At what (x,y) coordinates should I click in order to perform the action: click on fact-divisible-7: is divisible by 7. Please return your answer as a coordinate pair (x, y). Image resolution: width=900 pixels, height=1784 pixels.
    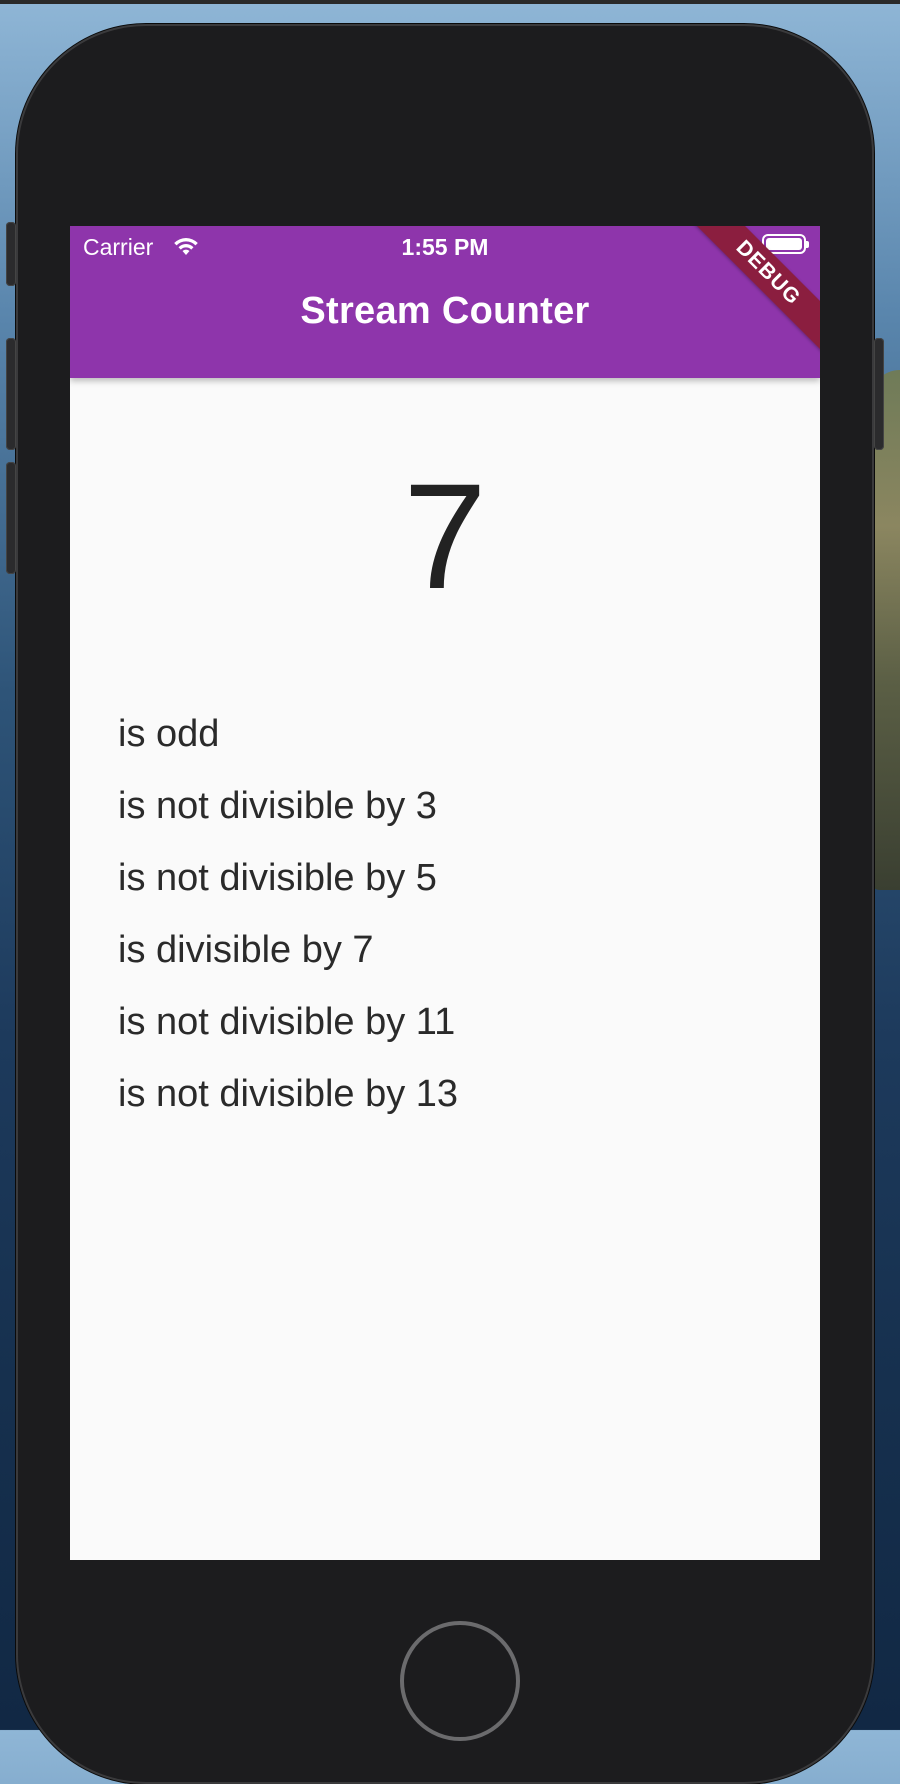
    Looking at the image, I should click on (246, 950).